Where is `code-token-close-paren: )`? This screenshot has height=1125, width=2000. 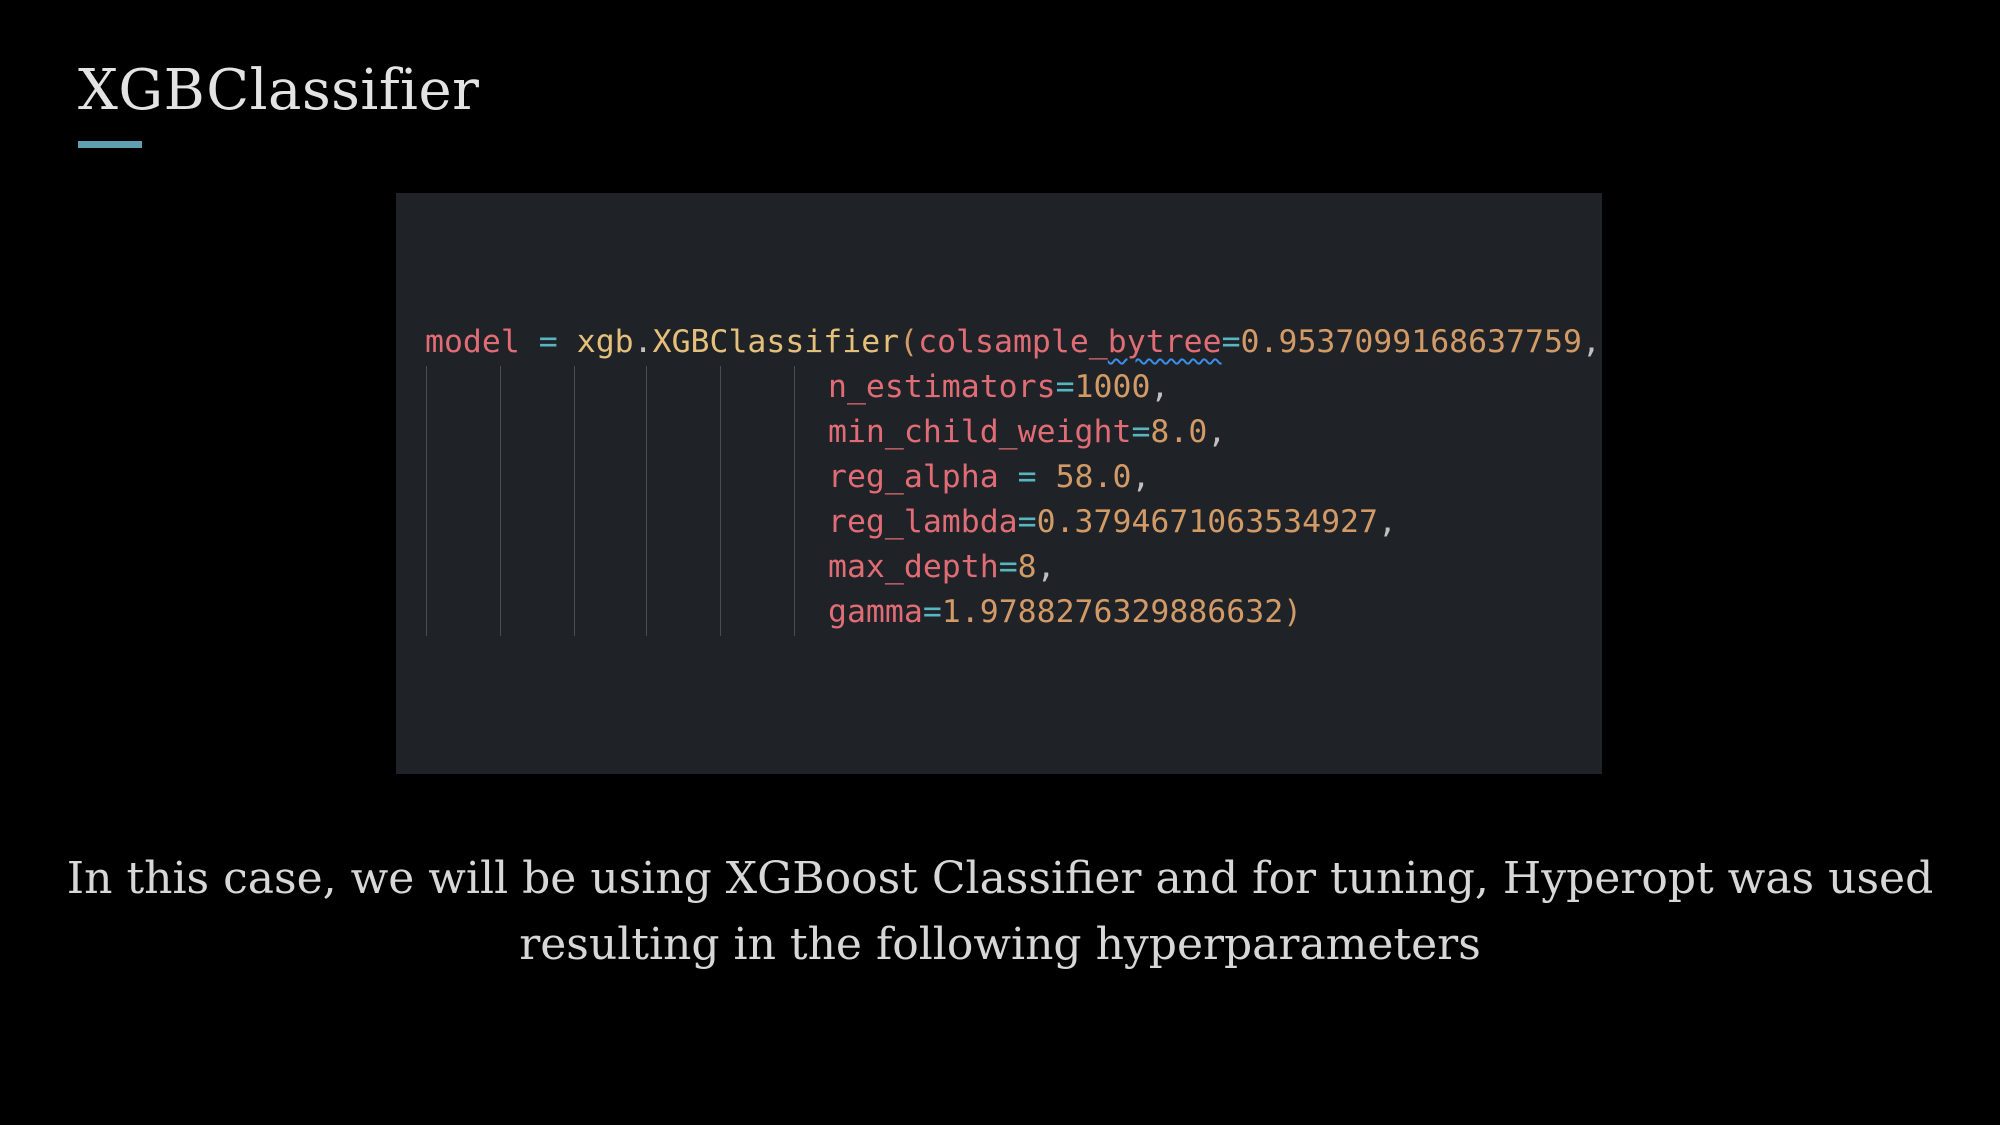 code-token-close-paren: ) is located at coordinates (1293, 612).